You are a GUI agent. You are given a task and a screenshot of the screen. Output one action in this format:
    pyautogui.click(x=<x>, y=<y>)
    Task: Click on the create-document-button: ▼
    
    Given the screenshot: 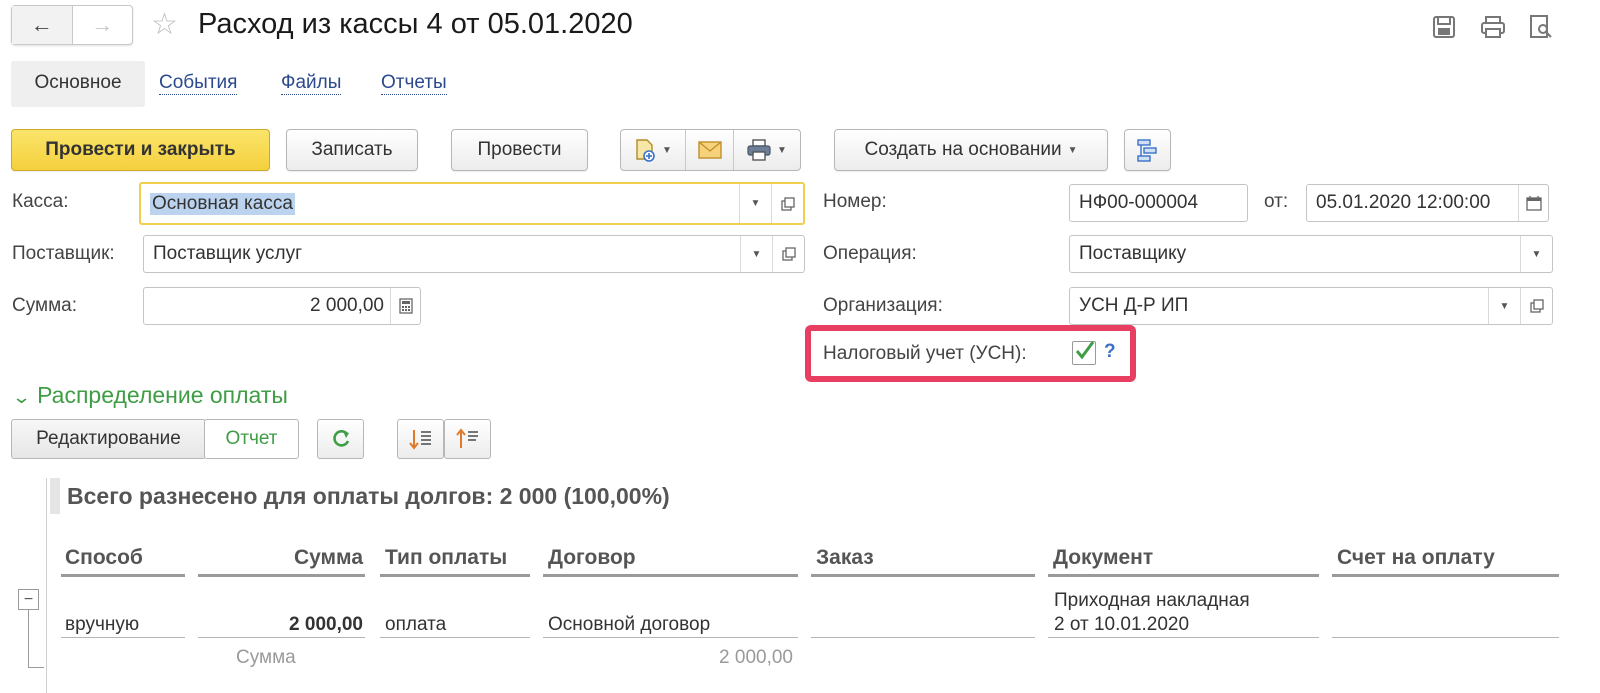 What is the action you would take?
    pyautogui.click(x=653, y=150)
    